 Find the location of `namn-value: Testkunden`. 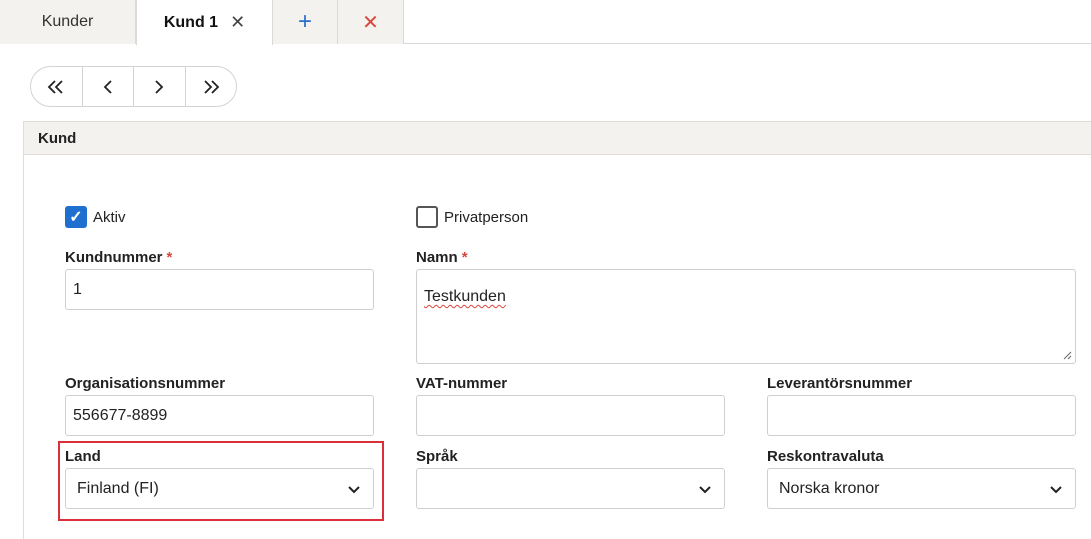

namn-value: Testkunden is located at coordinates (465, 296).